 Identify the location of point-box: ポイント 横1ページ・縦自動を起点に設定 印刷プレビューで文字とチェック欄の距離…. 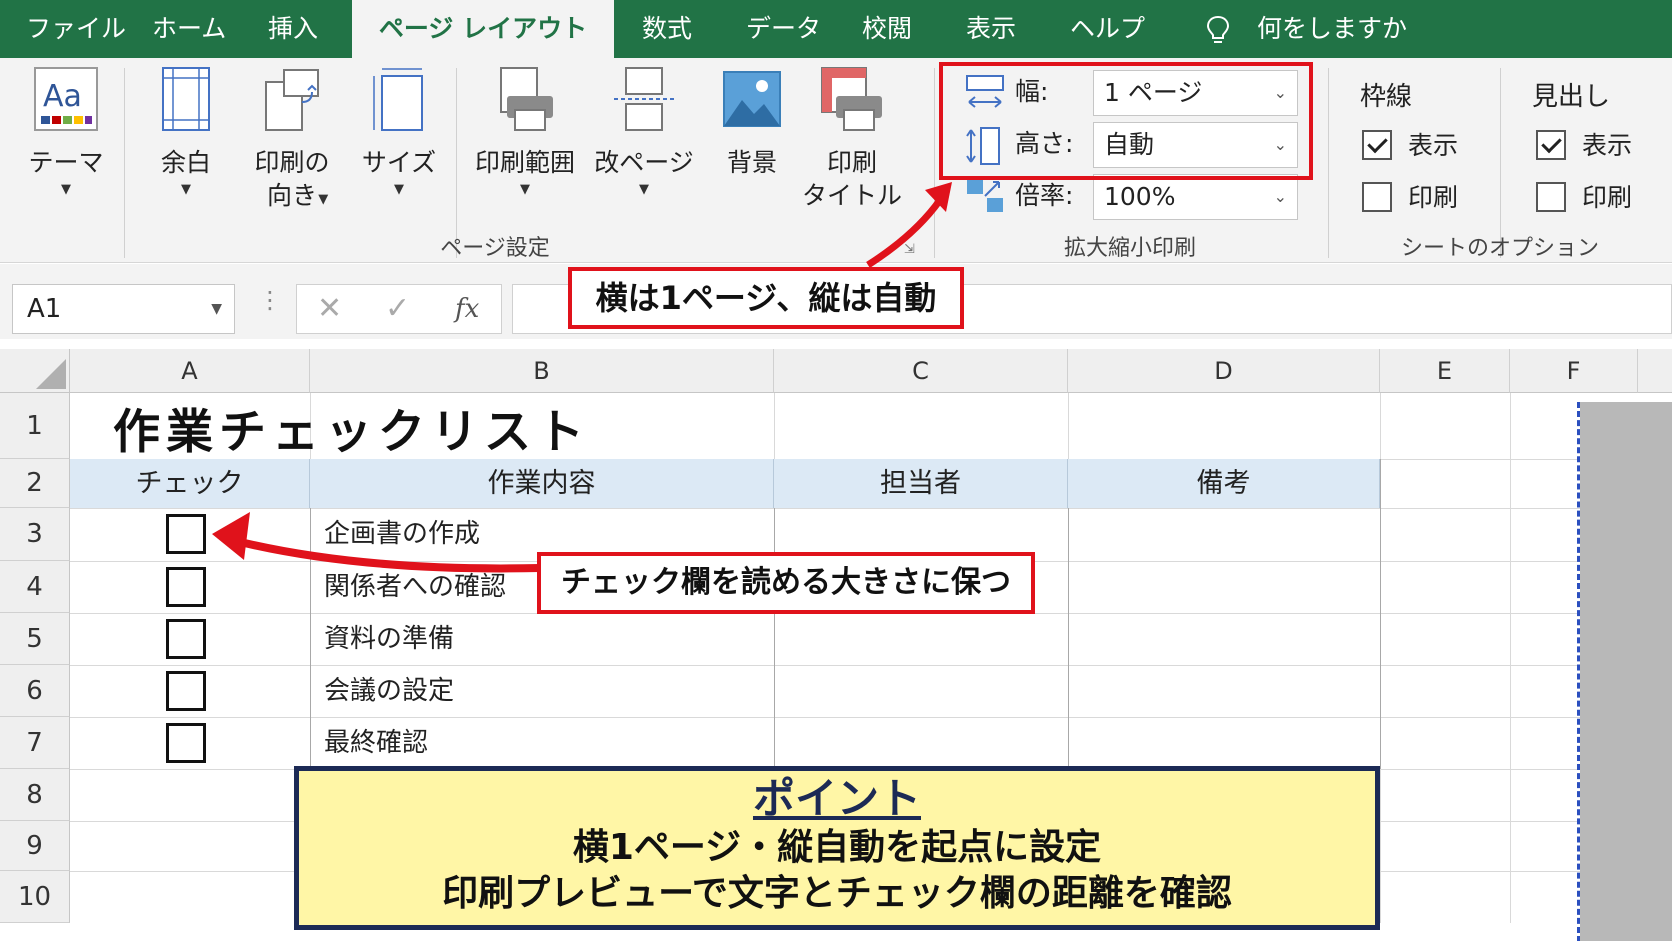
(837, 848).